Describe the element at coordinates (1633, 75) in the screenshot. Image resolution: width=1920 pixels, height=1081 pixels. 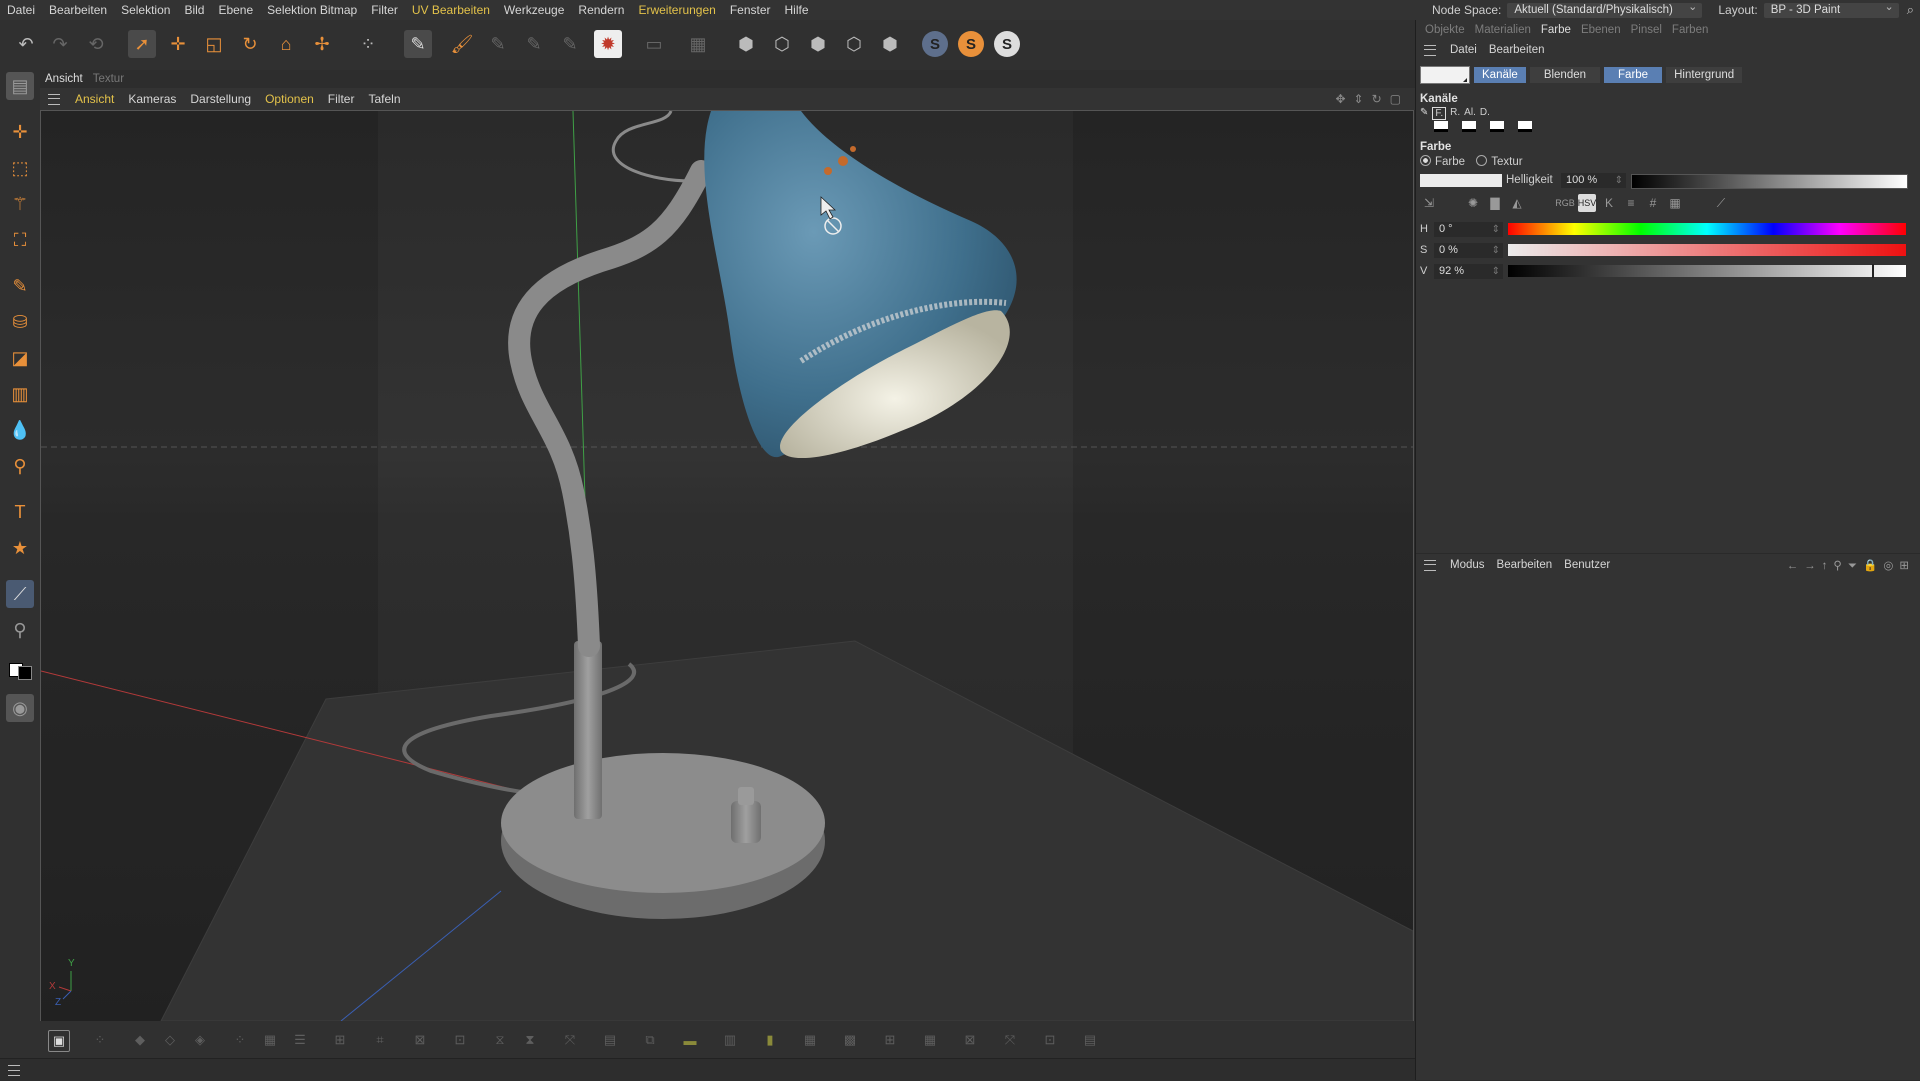
I see `btn-farbe: Farbe` at that location.